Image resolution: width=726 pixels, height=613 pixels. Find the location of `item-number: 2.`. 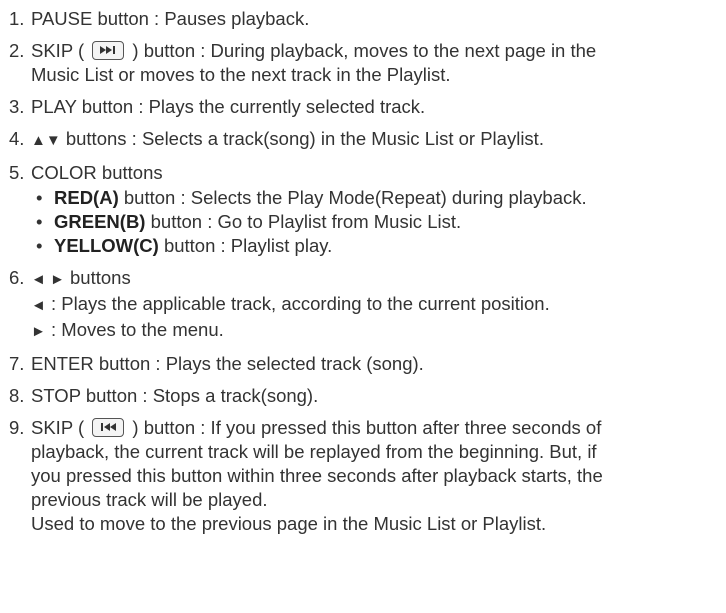

item-number: 2. is located at coordinates (17, 50).